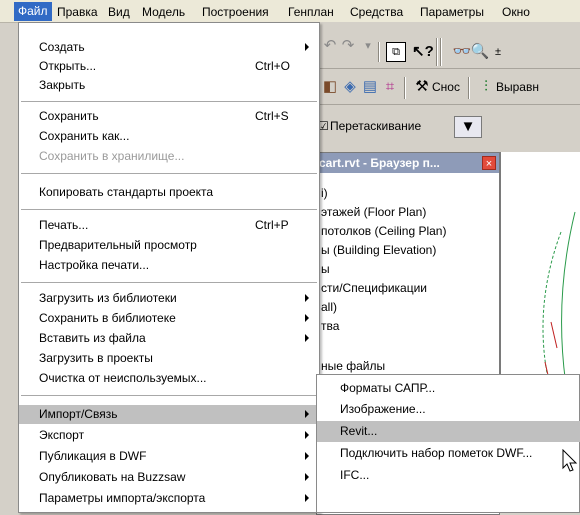  Describe the element at coordinates (462, 52) in the screenshot. I see `view-eye-icon: 👓` at that location.